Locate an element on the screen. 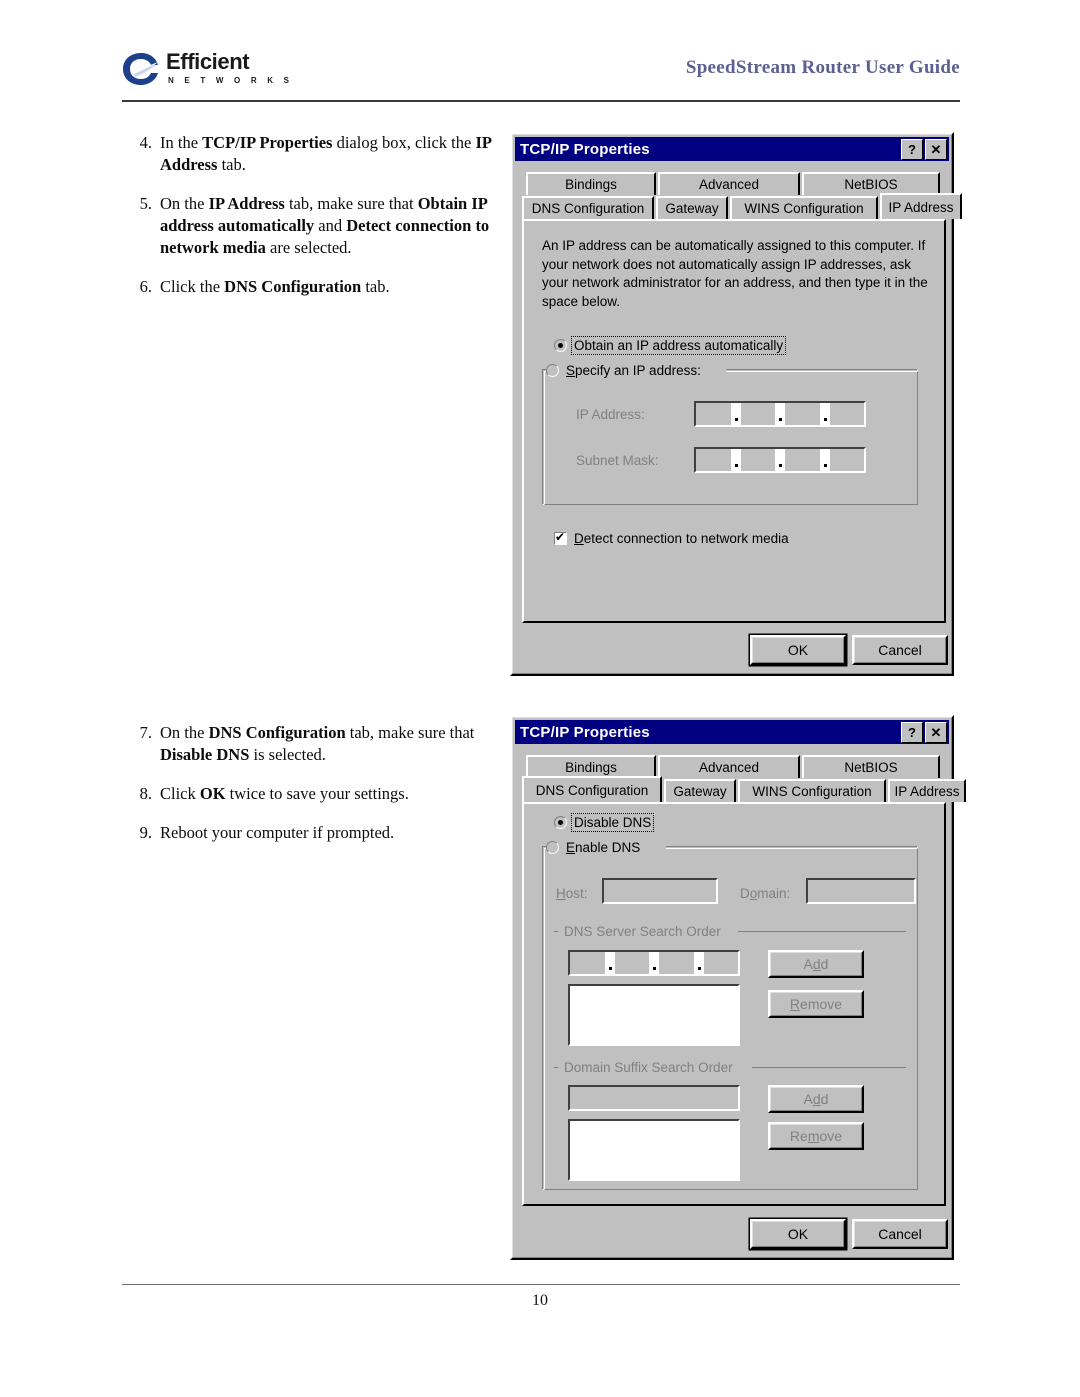 Image resolution: width=1080 pixels, height=1397 pixels. radio-label-specify-text: pecify an IP address: is located at coordinates (638, 370).